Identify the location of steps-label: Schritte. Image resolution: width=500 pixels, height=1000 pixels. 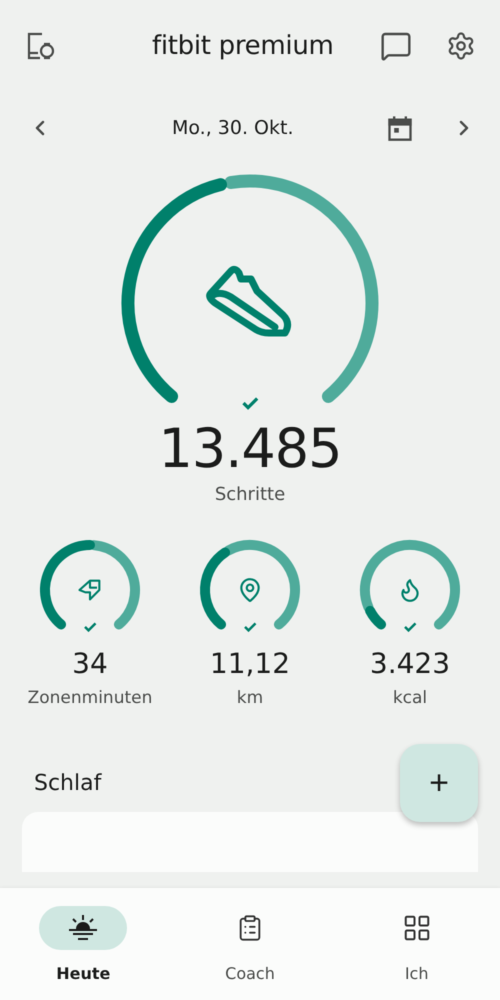
(250, 494).